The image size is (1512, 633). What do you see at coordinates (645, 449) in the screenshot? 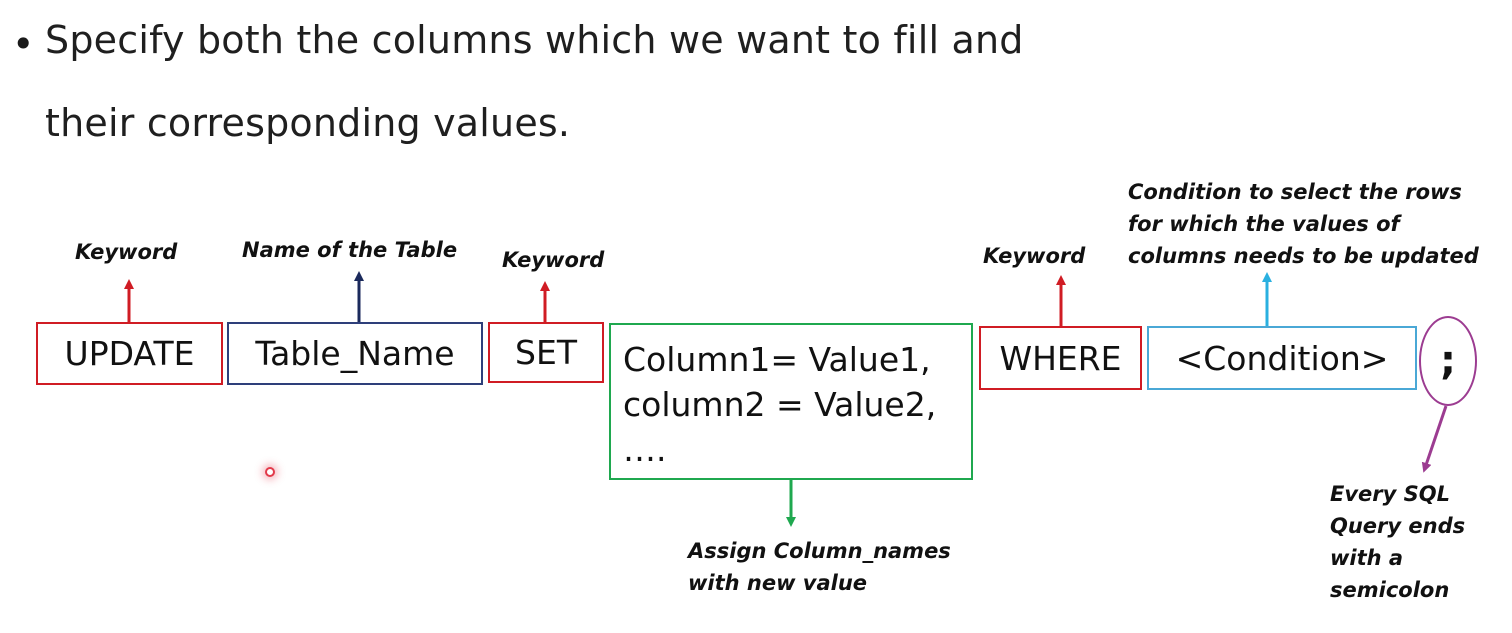
I see `assignment-ellipsis: ….` at bounding box center [645, 449].